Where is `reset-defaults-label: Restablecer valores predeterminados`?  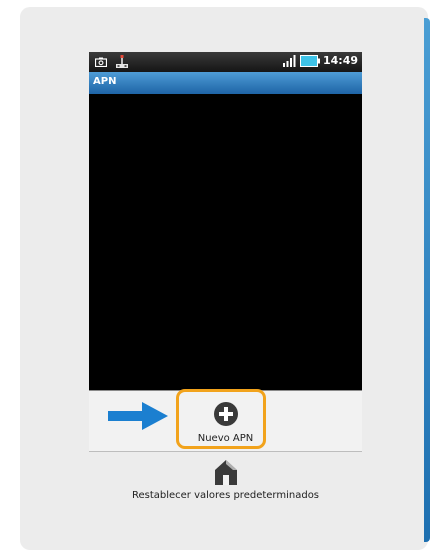
reset-defaults-label: Restablecer valores predeterminados is located at coordinates (225, 495).